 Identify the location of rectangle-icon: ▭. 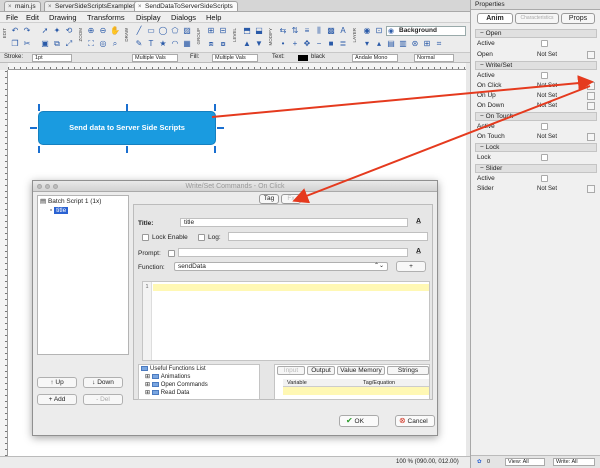
(151, 31).